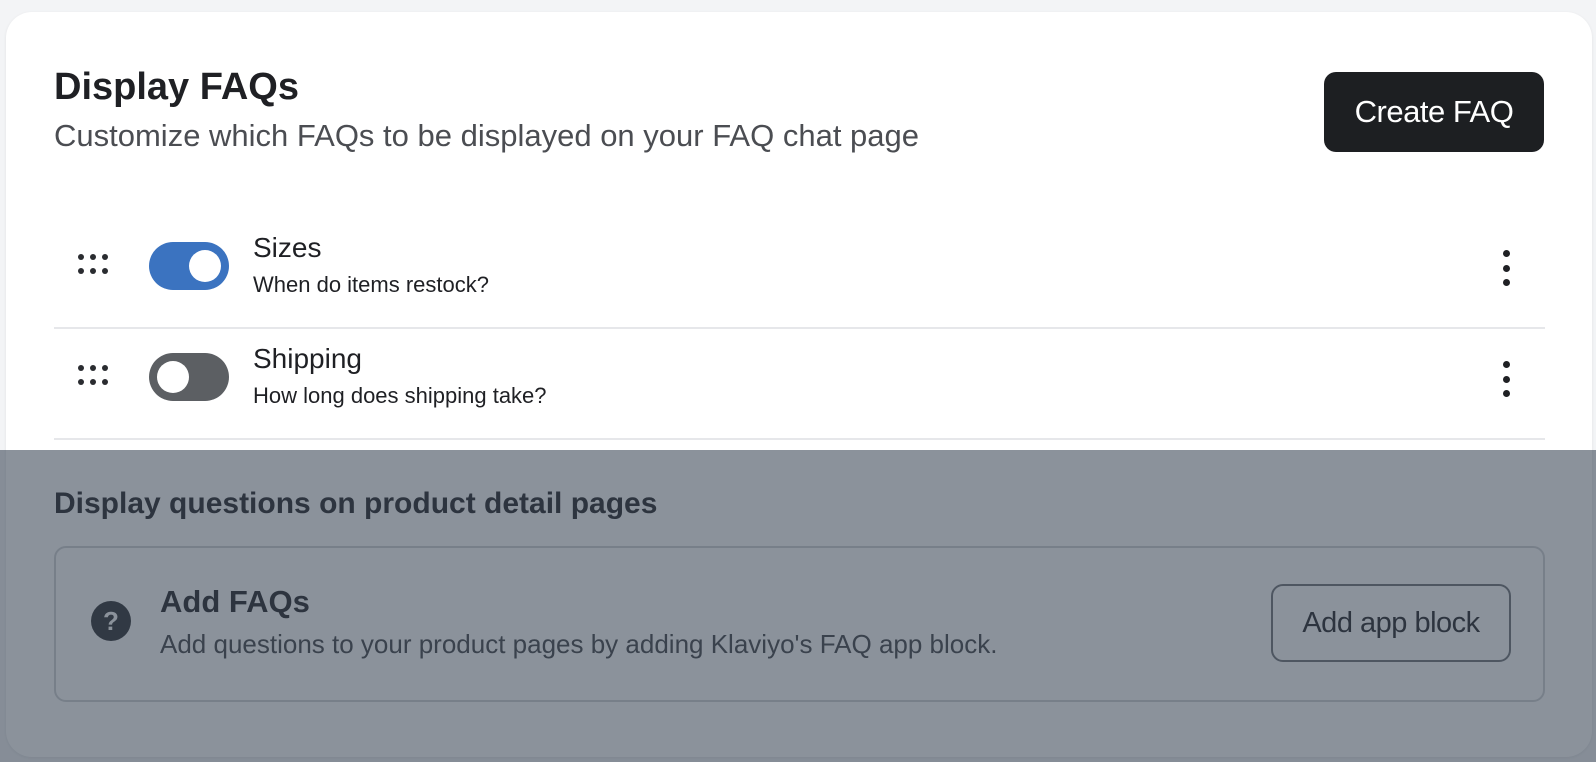 This screenshot has width=1596, height=762. I want to click on faq-toggle-sizes, so click(189, 266).